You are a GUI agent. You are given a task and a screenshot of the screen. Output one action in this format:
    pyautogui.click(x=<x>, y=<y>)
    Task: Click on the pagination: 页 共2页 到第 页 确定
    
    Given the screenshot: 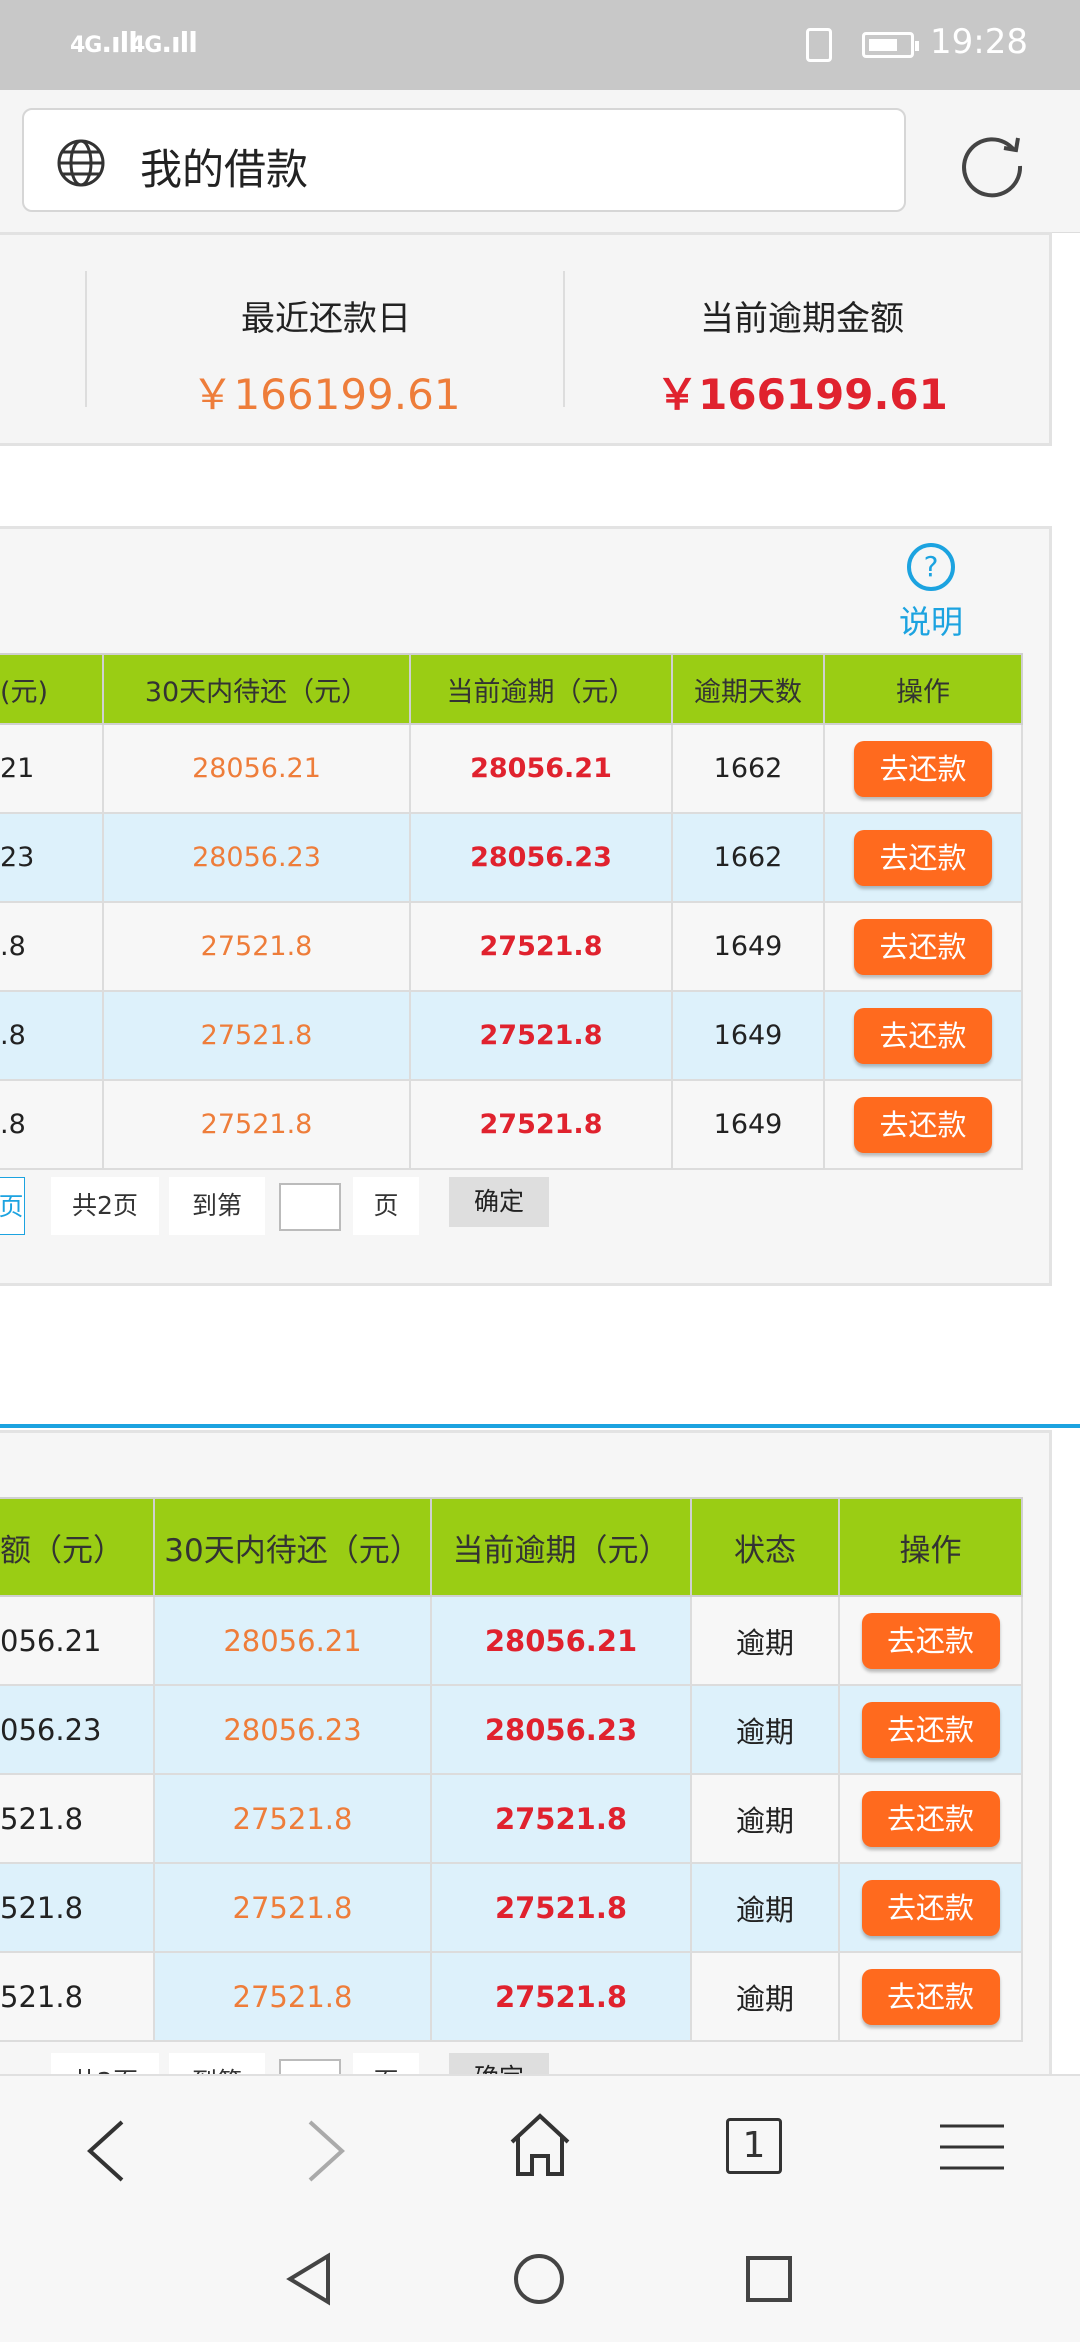 What is the action you would take?
    pyautogui.click(x=518, y=1206)
    